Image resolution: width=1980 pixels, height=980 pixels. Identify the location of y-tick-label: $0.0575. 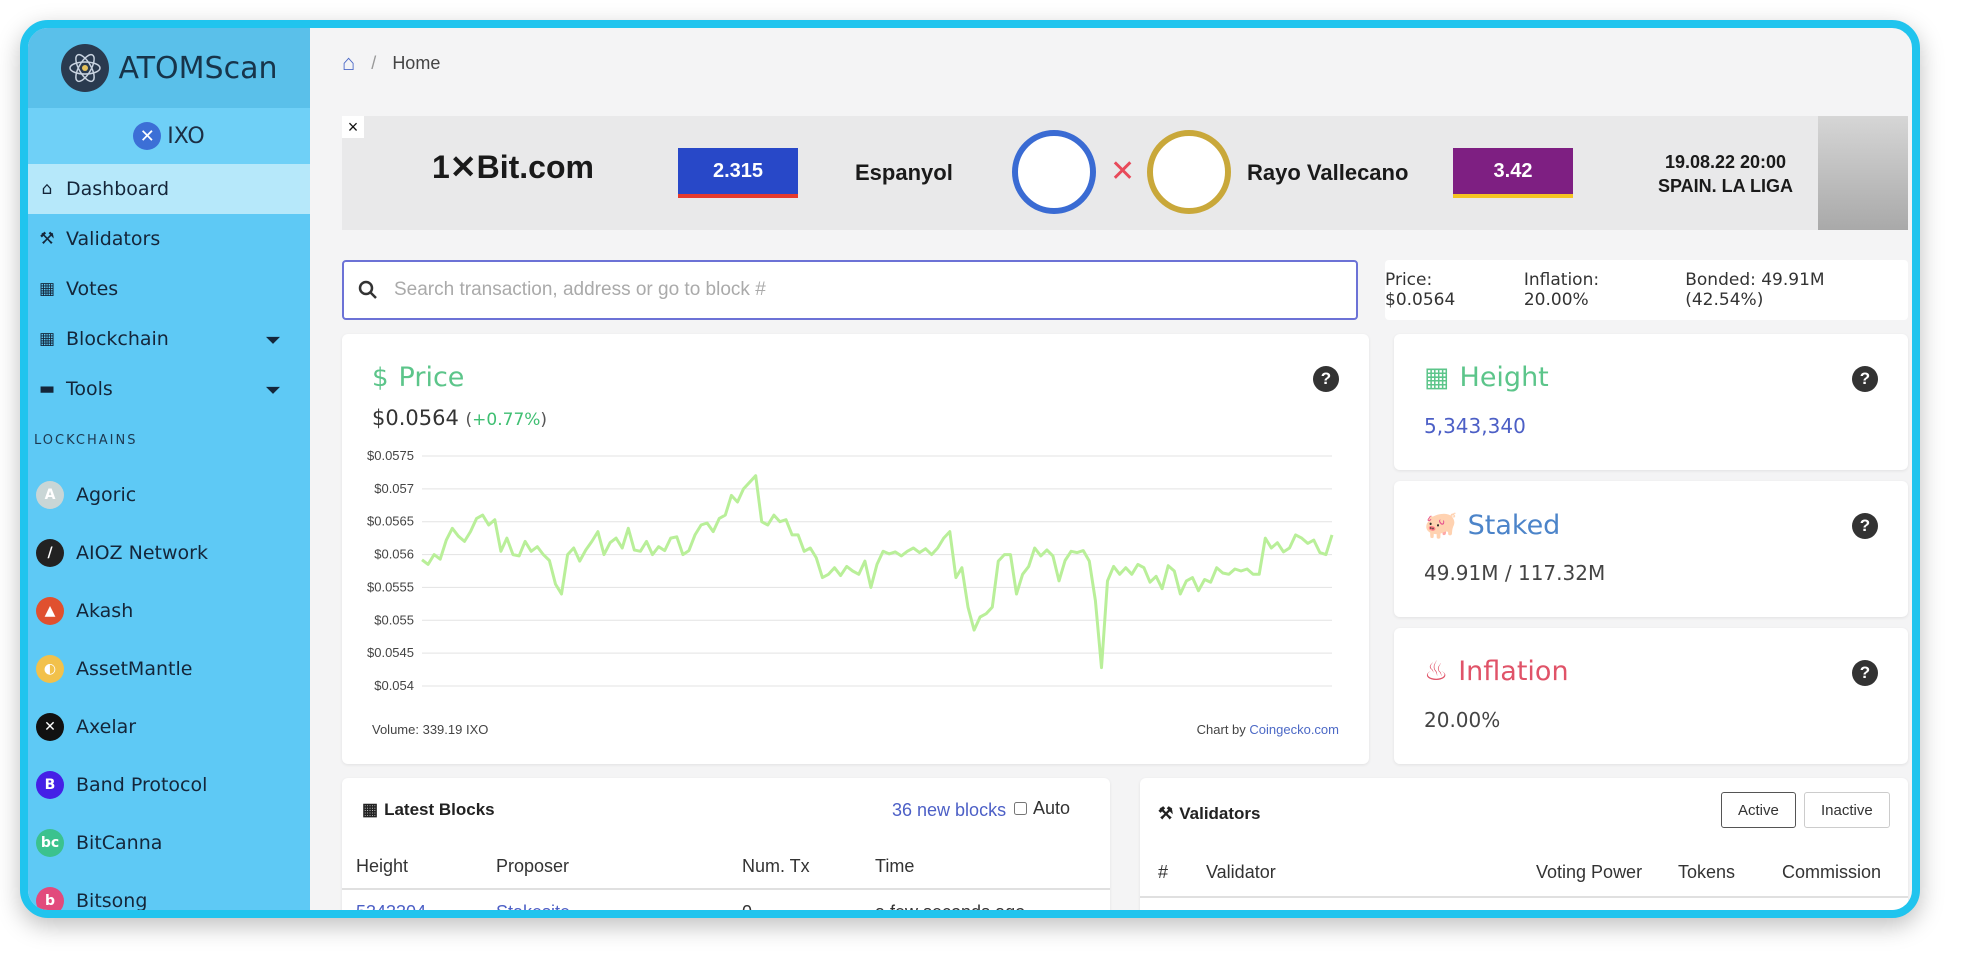
(390, 455).